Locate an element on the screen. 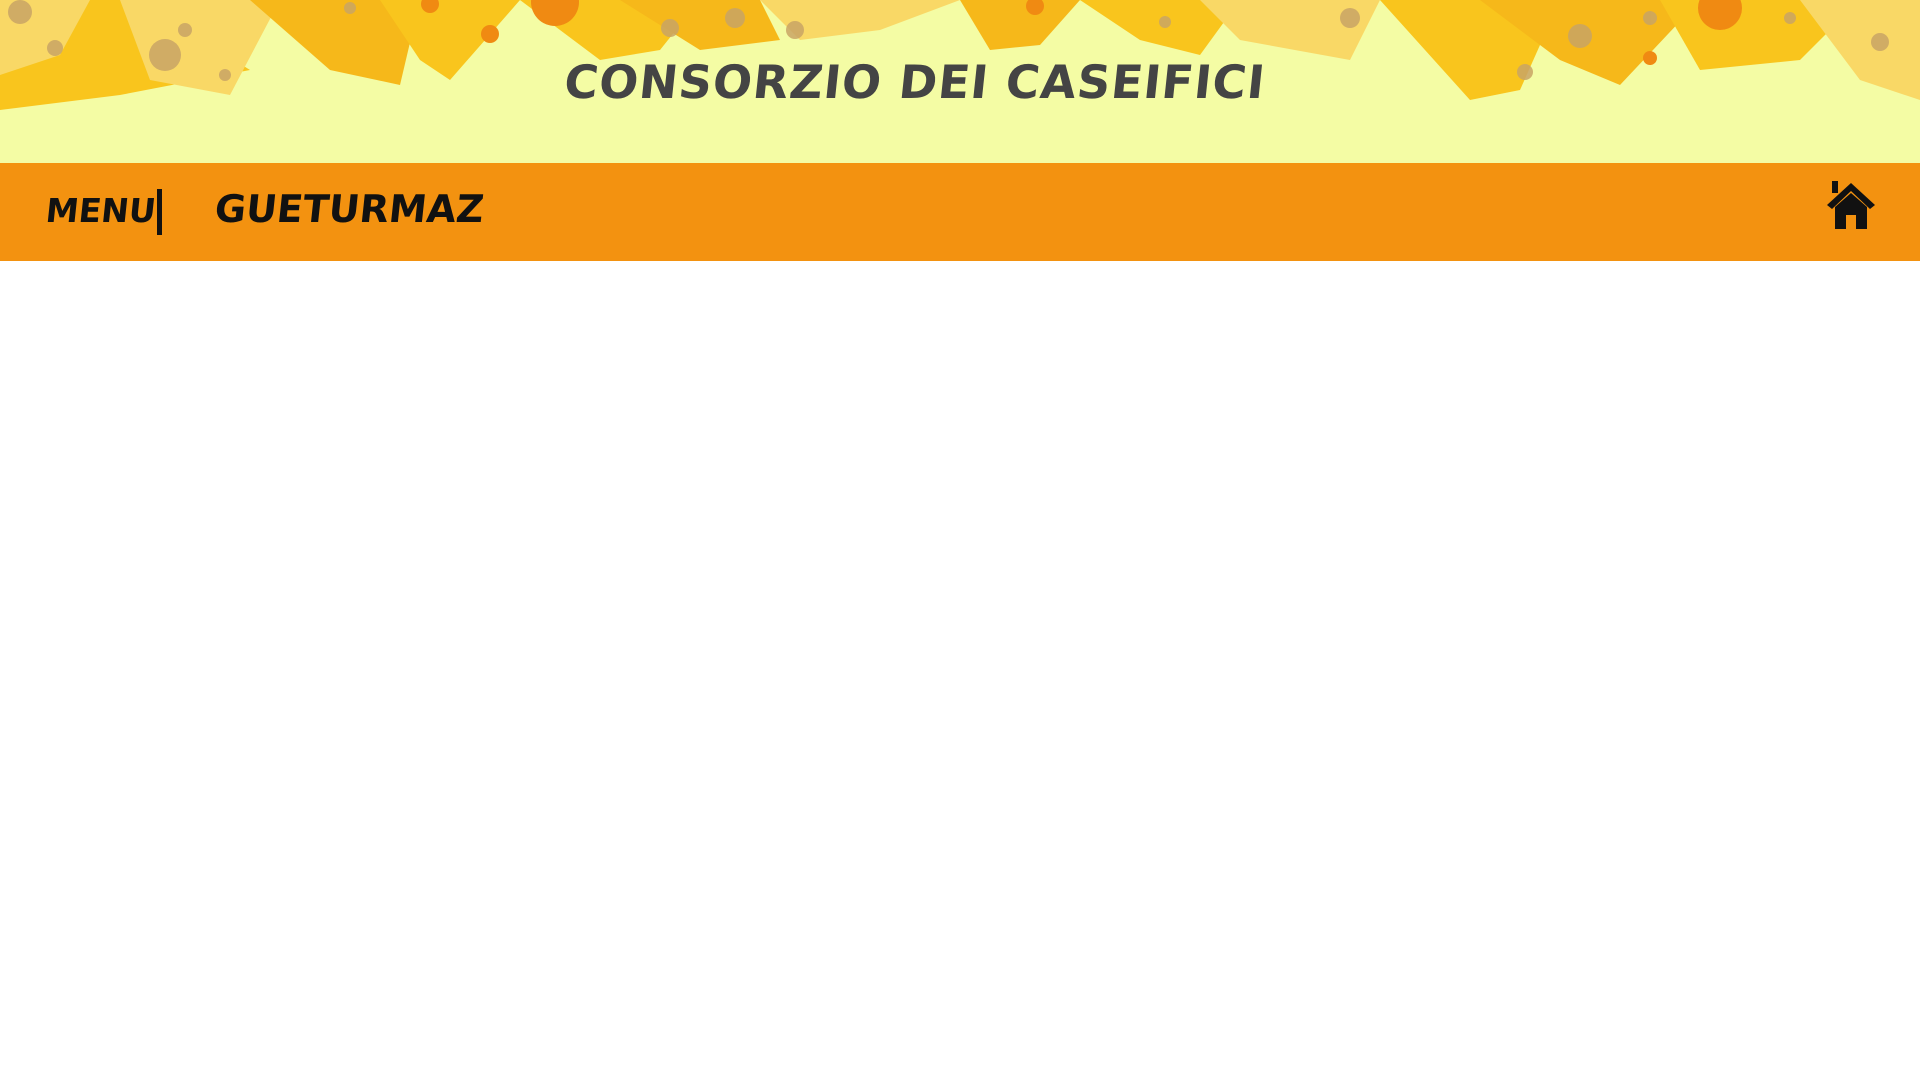  home-icon is located at coordinates (1851, 204).